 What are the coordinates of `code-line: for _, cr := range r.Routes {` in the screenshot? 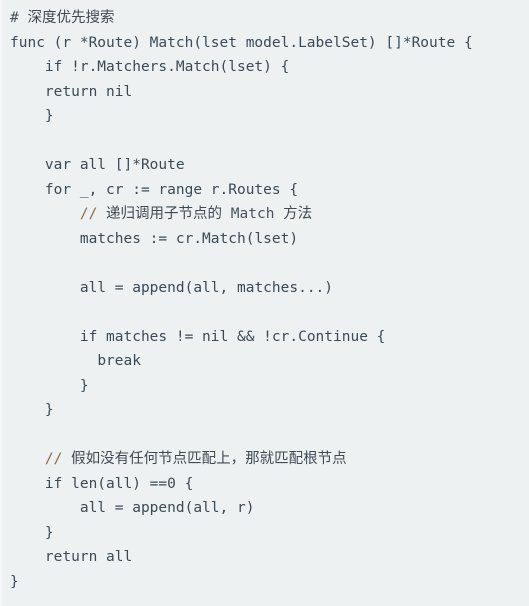 It's located at (269, 190).